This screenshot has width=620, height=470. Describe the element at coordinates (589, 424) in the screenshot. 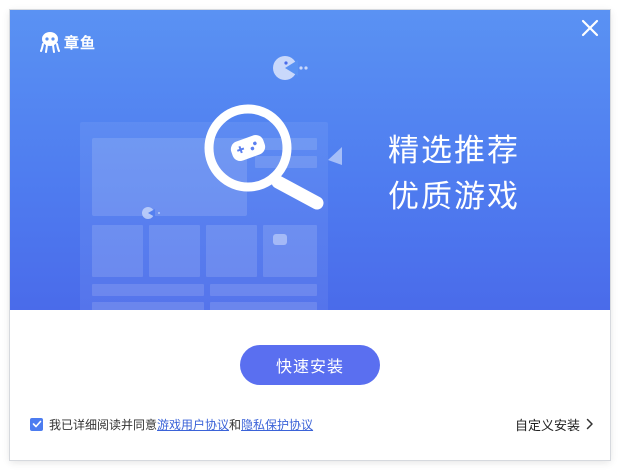

I see `chevron-right-icon` at that location.